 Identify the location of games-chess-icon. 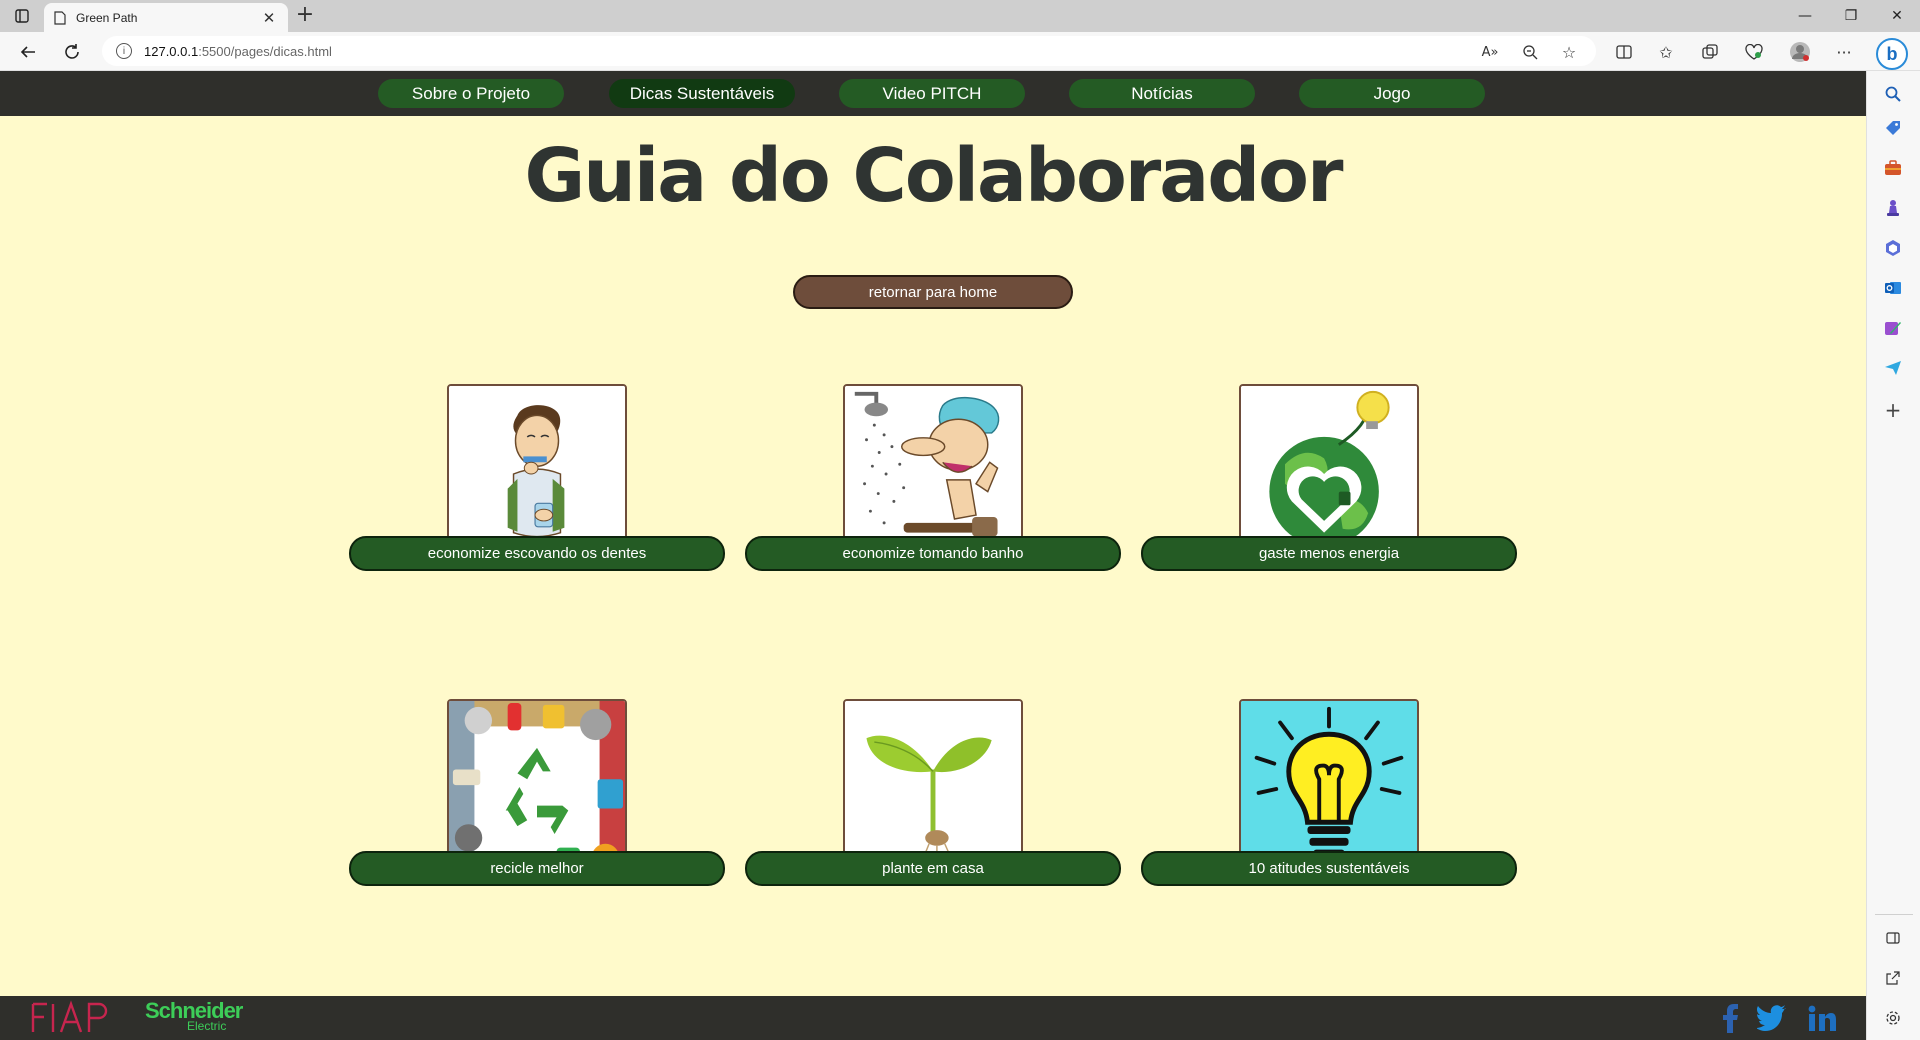
(1893, 208).